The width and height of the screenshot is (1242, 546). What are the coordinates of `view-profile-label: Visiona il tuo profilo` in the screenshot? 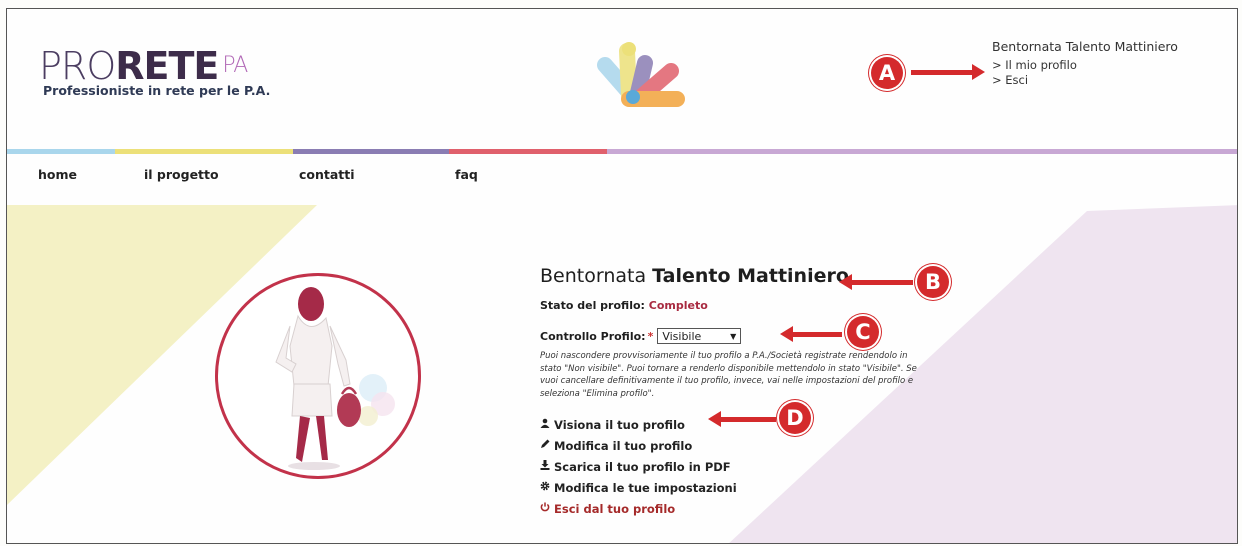 It's located at (619, 424).